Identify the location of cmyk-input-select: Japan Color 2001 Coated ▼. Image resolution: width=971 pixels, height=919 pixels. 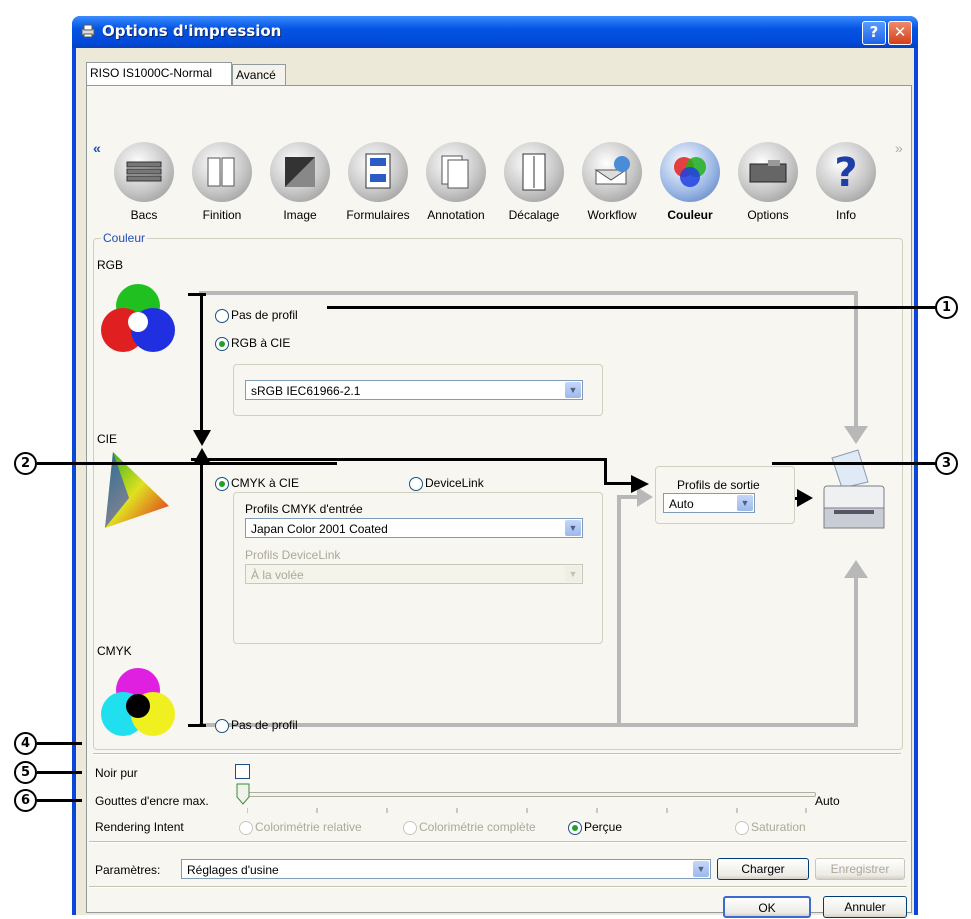
(414, 528).